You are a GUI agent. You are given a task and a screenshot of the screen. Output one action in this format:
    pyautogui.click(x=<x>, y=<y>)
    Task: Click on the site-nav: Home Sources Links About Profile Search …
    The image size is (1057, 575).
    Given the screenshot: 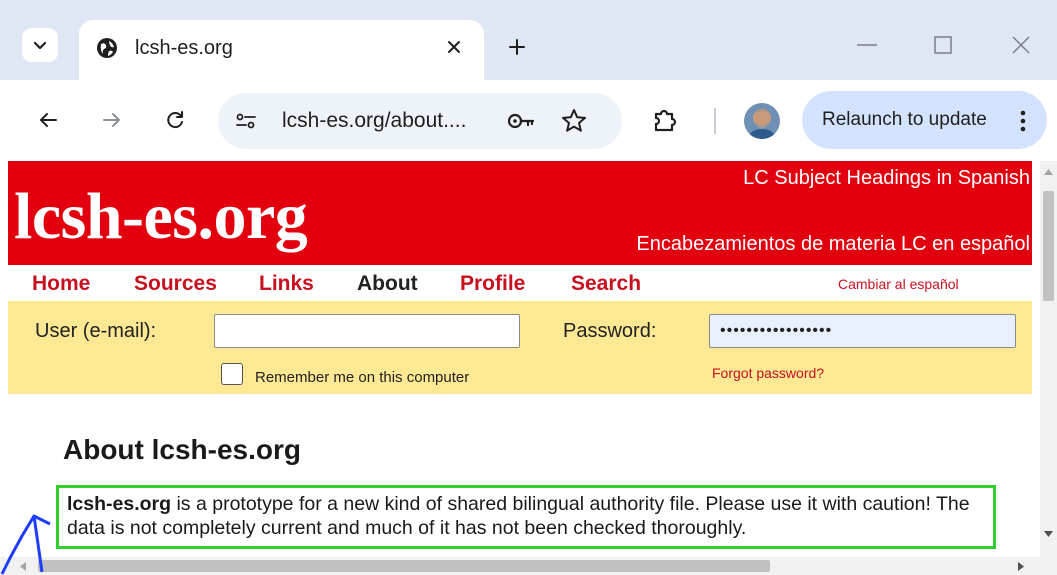 What is the action you would take?
    pyautogui.click(x=520, y=283)
    